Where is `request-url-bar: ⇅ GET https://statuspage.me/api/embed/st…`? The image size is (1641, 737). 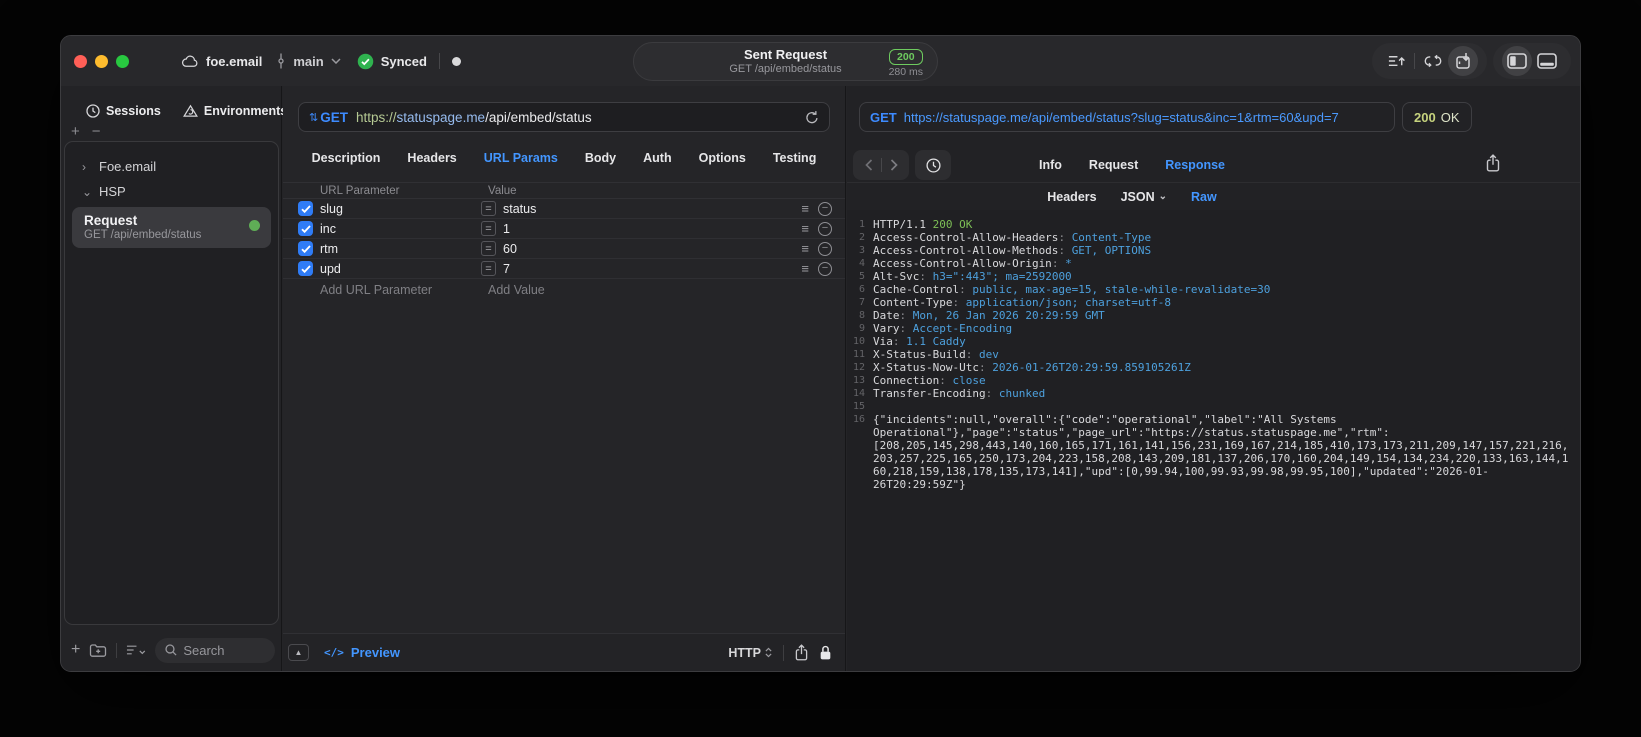
request-url-bar: ⇅ GET https://statuspage.me/api/embed/st… is located at coordinates (564, 117).